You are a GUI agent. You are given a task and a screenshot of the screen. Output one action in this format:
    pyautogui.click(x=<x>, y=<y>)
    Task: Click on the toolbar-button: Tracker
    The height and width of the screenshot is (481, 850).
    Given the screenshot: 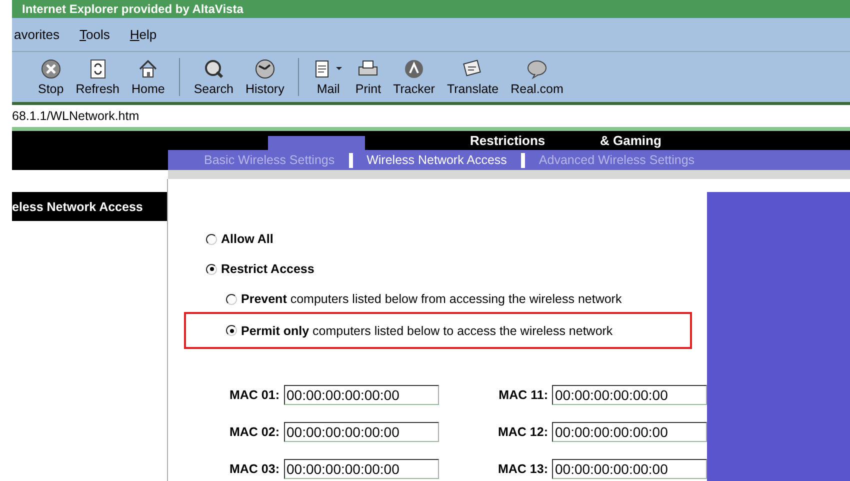 What is the action you would take?
    pyautogui.click(x=414, y=77)
    